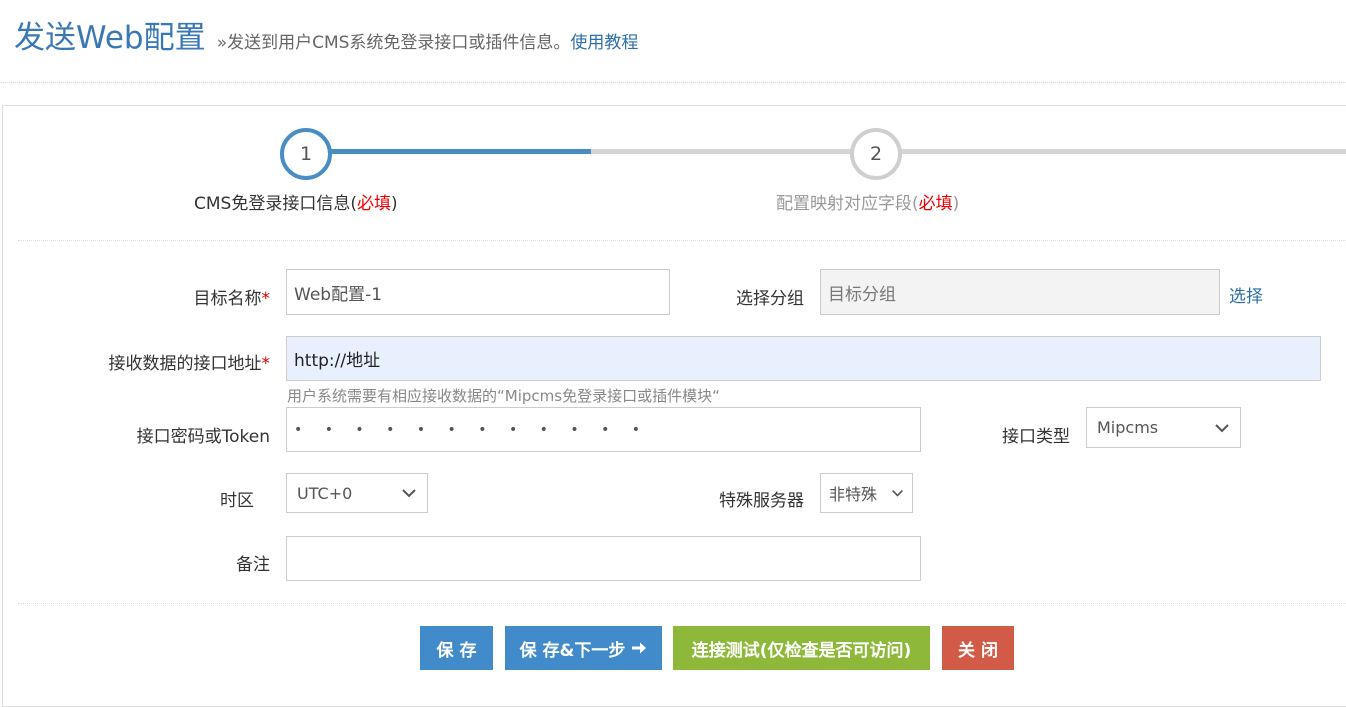  Describe the element at coordinates (1036, 437) in the screenshot. I see `interface-type-label: 接口类型` at that location.